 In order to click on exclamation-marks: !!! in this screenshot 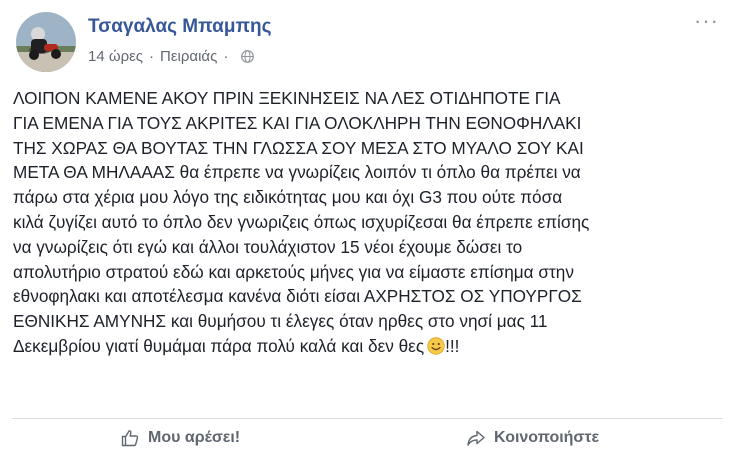, I will do `click(452, 345)`.